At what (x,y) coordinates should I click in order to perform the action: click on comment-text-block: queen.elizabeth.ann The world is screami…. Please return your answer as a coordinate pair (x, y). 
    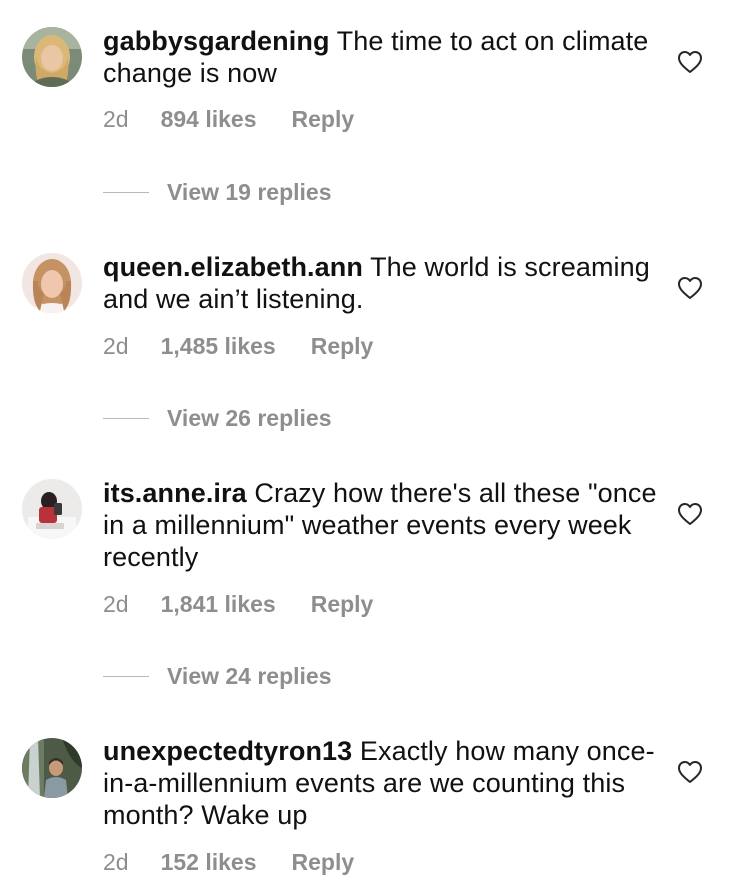
    Looking at the image, I should click on (383, 283).